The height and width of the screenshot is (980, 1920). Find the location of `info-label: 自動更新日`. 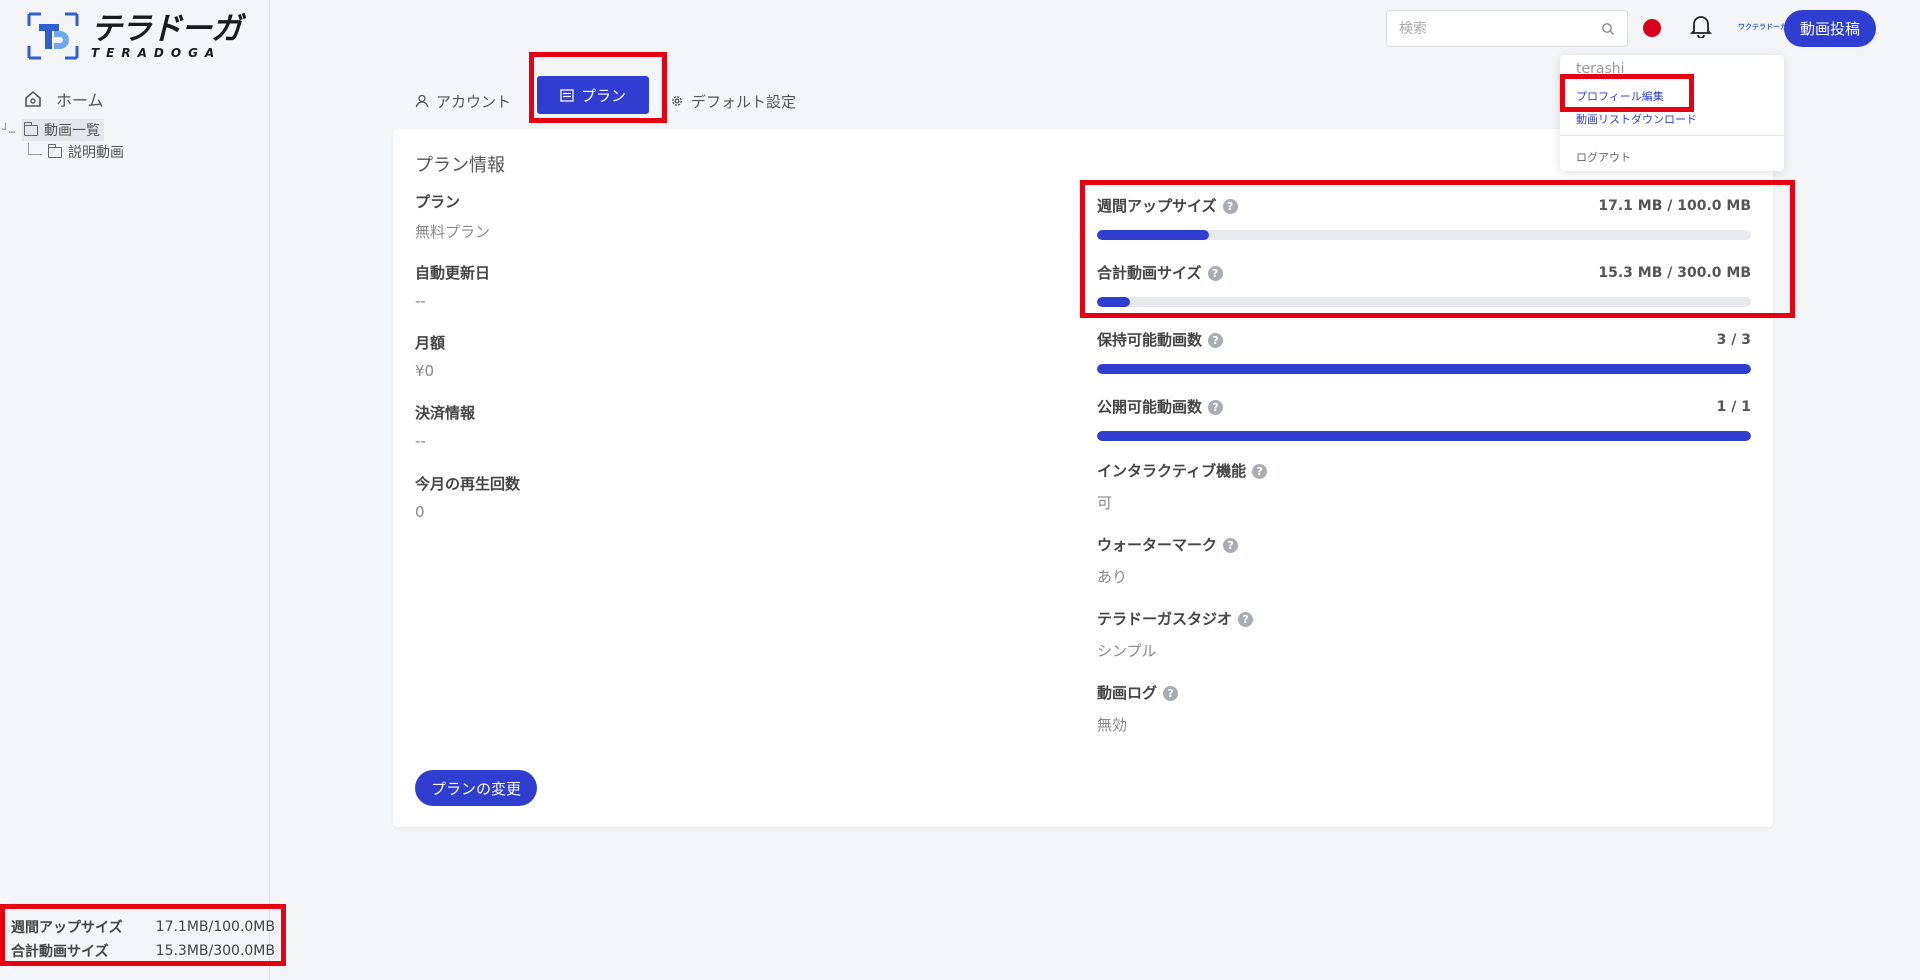

info-label: 自動更新日 is located at coordinates (453, 273).